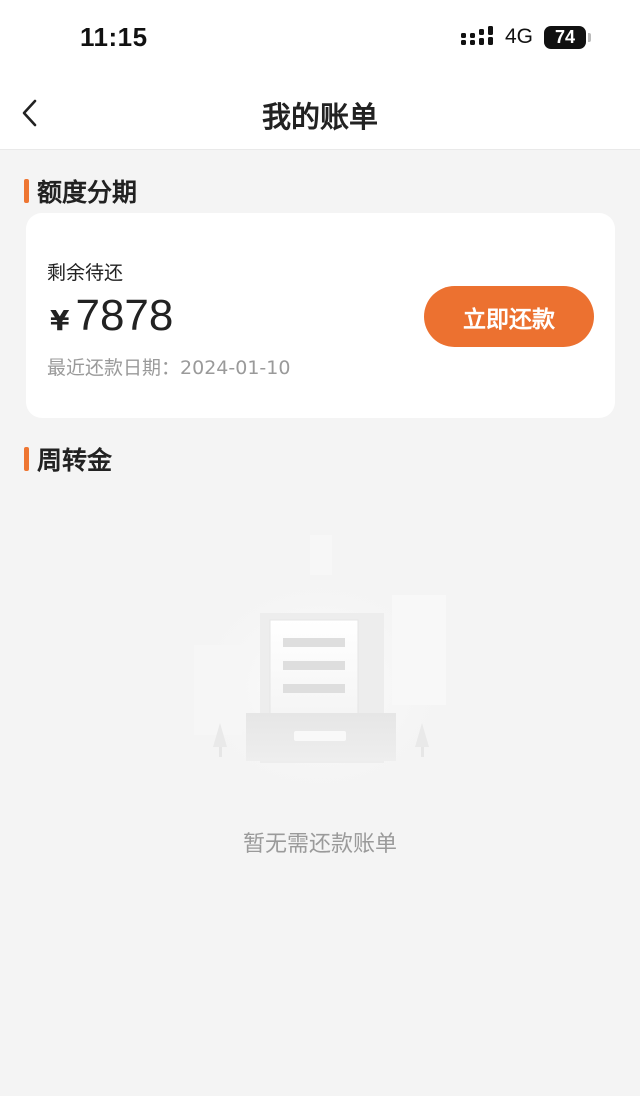  I want to click on due-date-line: 最近还款日期：2024-01-10, so click(168, 366).